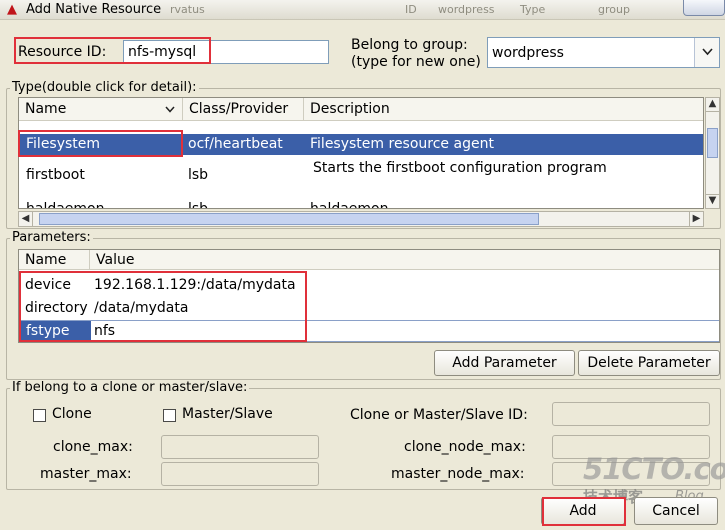 Image resolution: width=725 pixels, height=530 pixels. What do you see at coordinates (240, 447) in the screenshot?
I see `clone-max-input` at bounding box center [240, 447].